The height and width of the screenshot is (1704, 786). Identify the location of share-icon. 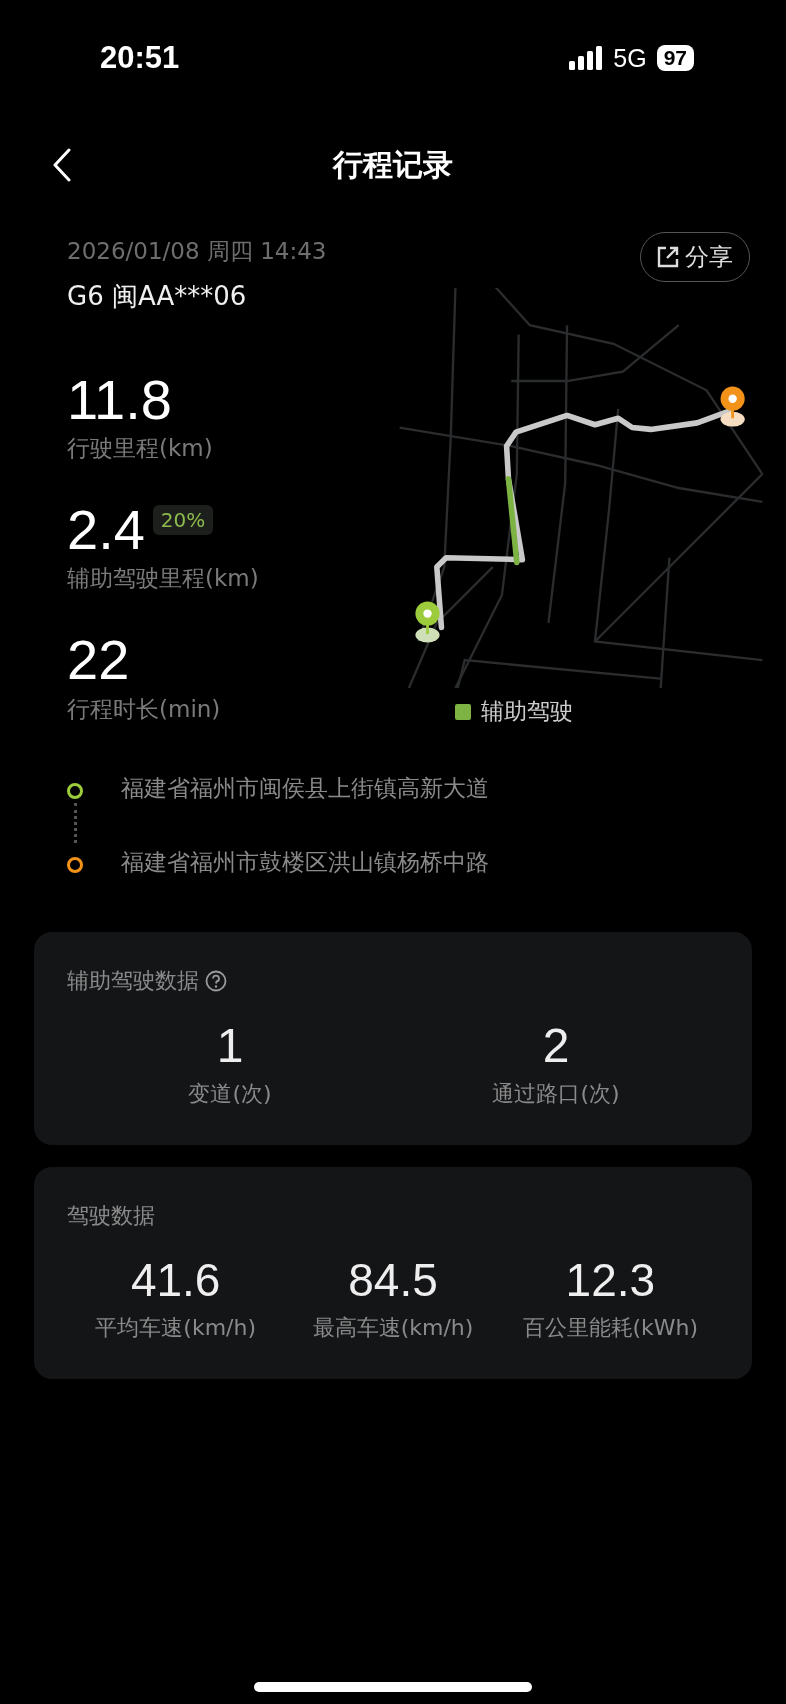
(668, 257).